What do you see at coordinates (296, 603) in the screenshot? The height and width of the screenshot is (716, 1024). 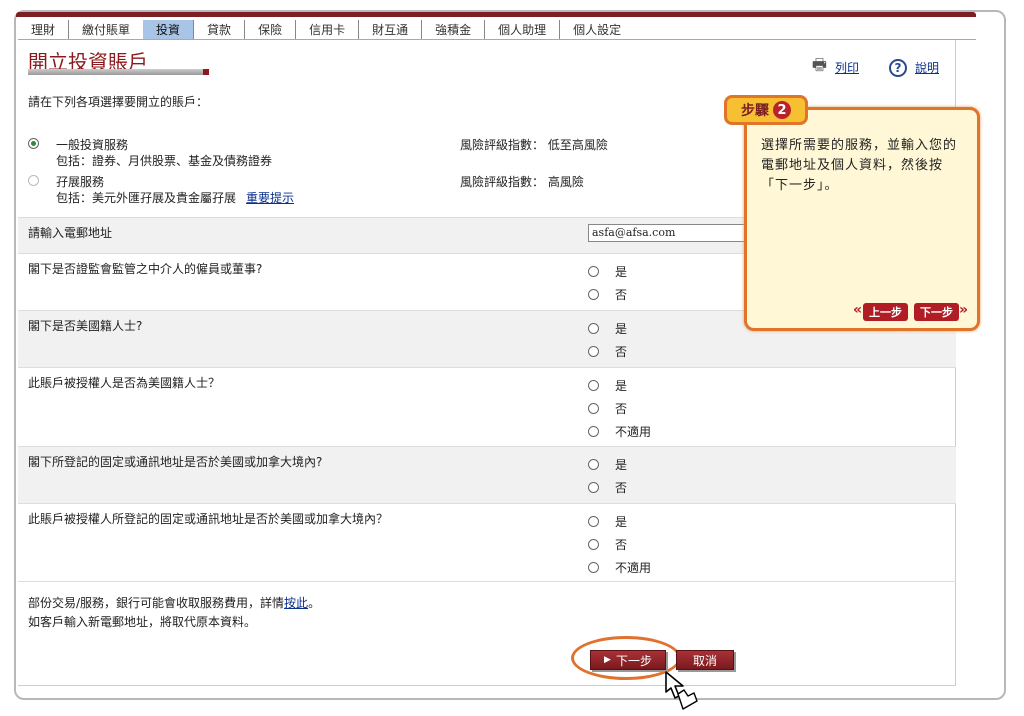 I see `fee-details-link: 按此` at bounding box center [296, 603].